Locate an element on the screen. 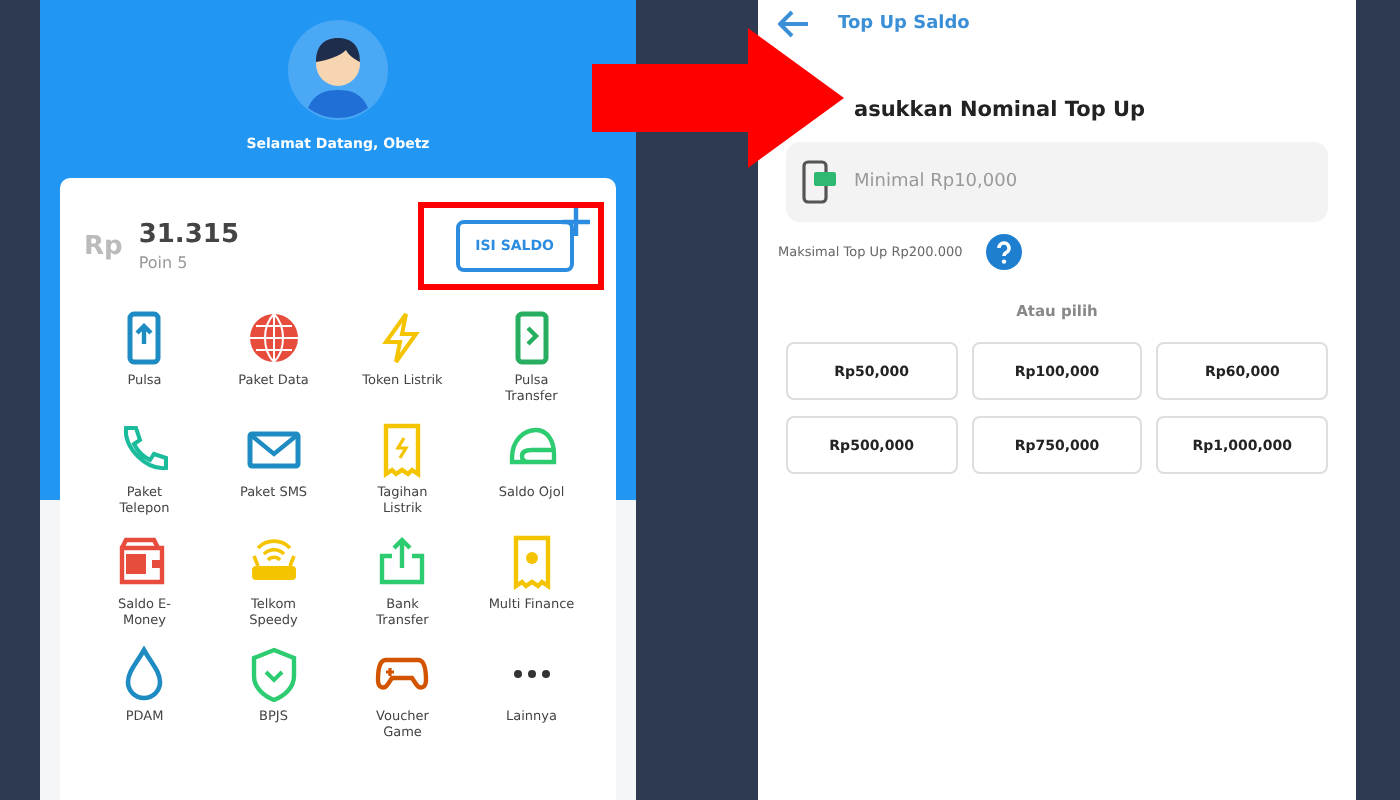 This screenshot has width=1400, height=800. section-heading: asukkan Nominal Top Up is located at coordinates (1000, 110).